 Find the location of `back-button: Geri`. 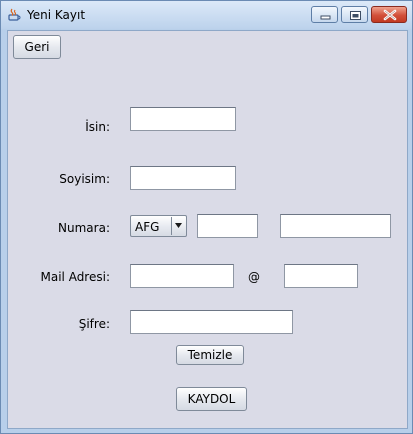

back-button: Geri is located at coordinates (37, 47).